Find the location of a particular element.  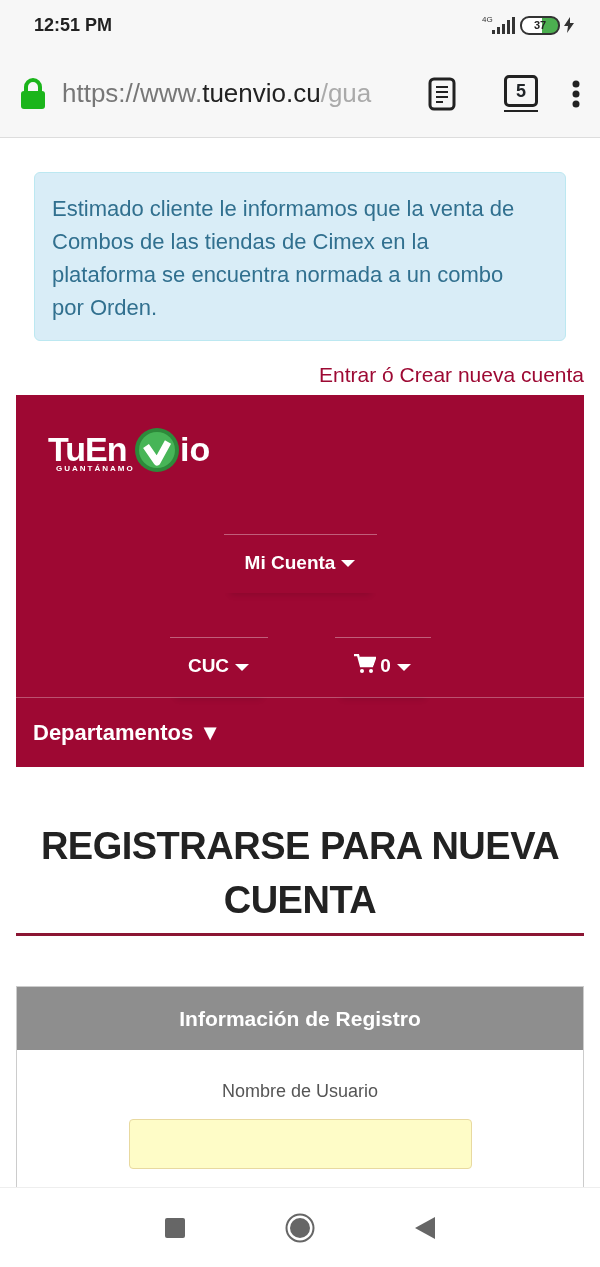

tab-count: 5 is located at coordinates (521, 91).